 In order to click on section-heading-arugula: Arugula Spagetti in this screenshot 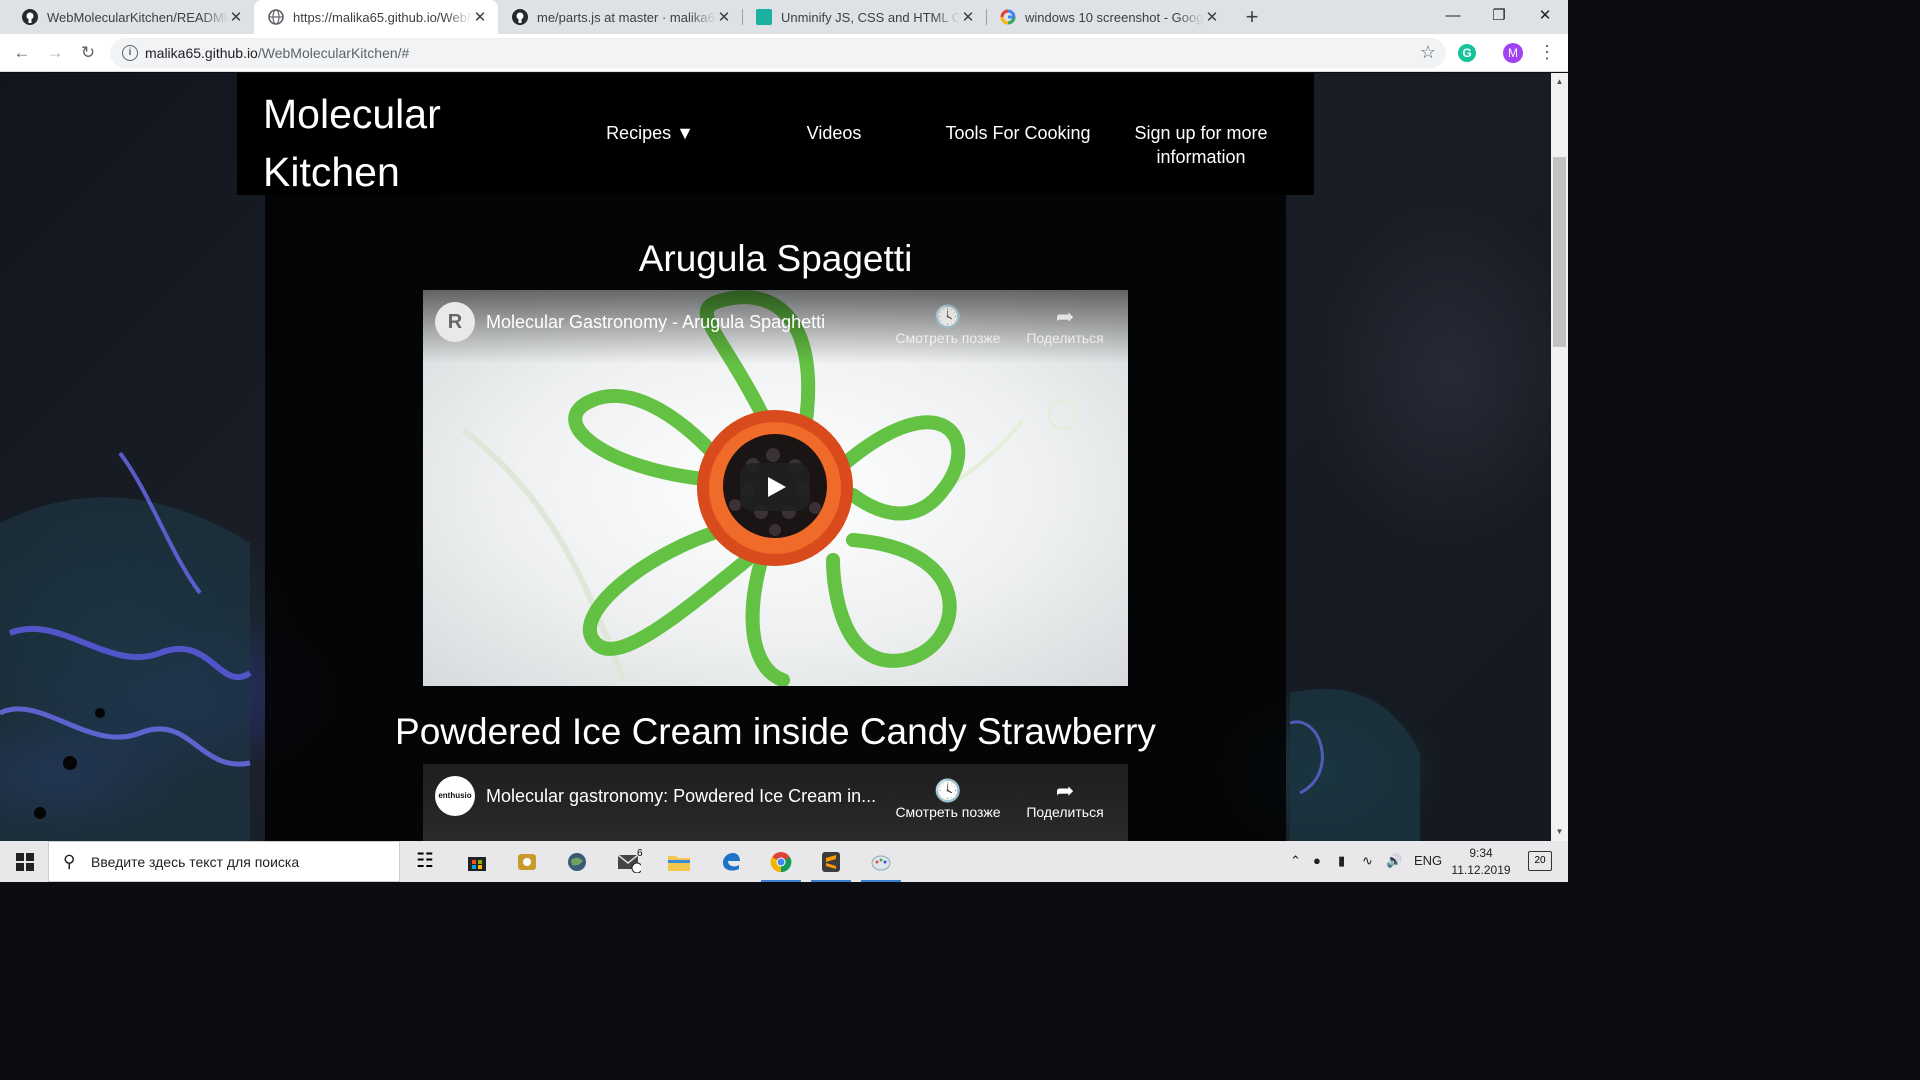, I will do `click(775, 258)`.